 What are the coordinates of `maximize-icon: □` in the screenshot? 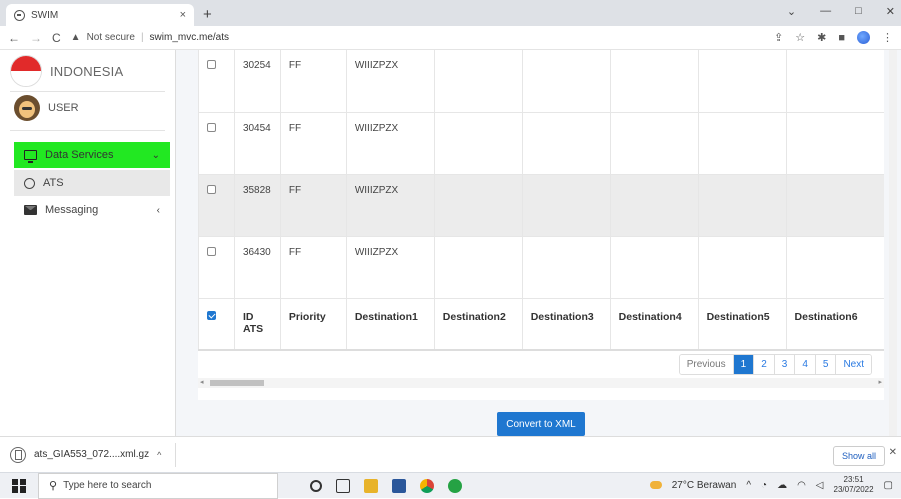 It's located at (858, 11).